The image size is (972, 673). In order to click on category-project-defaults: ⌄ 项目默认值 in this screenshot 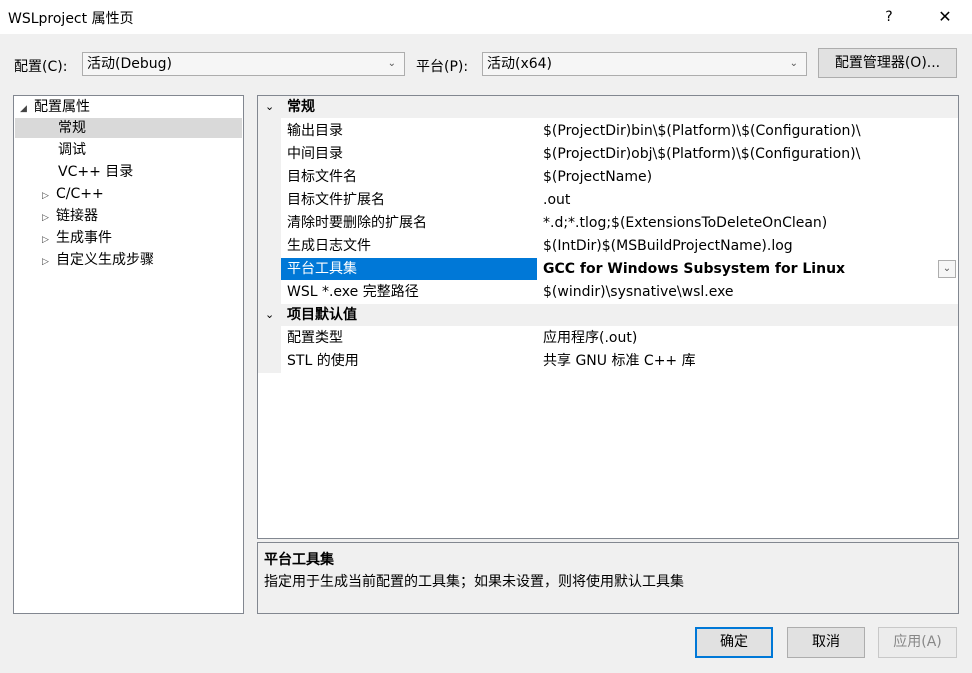, I will do `click(608, 315)`.